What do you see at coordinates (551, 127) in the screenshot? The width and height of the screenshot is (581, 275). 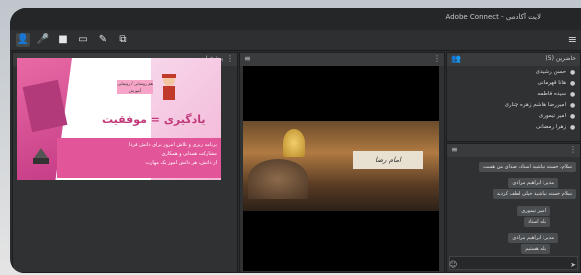 I see `attendee-name: زهرا رمضانی` at bounding box center [551, 127].